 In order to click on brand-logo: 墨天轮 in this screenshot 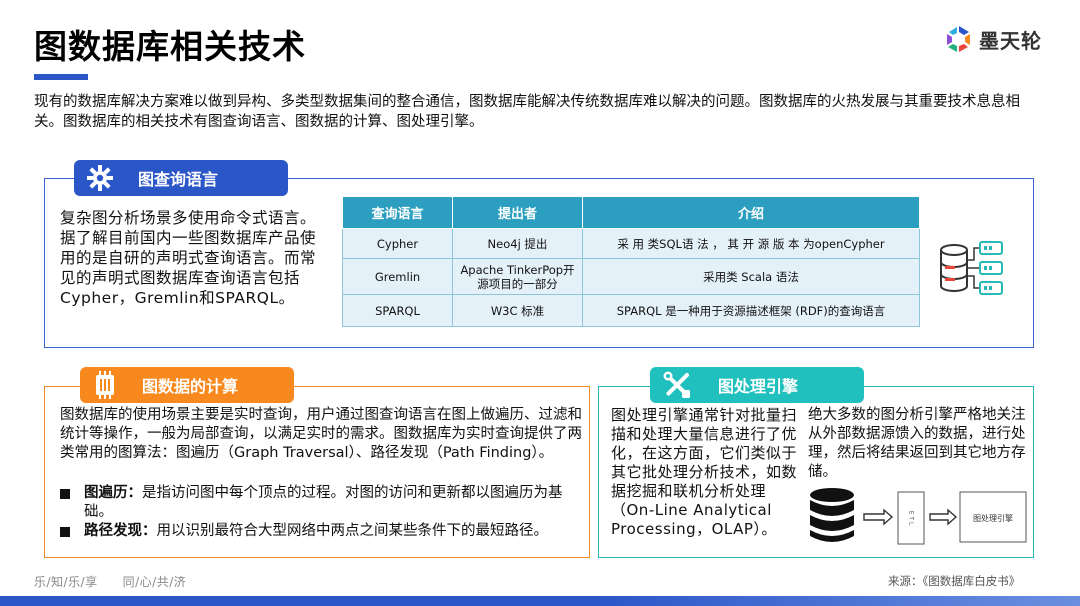, I will do `click(999, 39)`.